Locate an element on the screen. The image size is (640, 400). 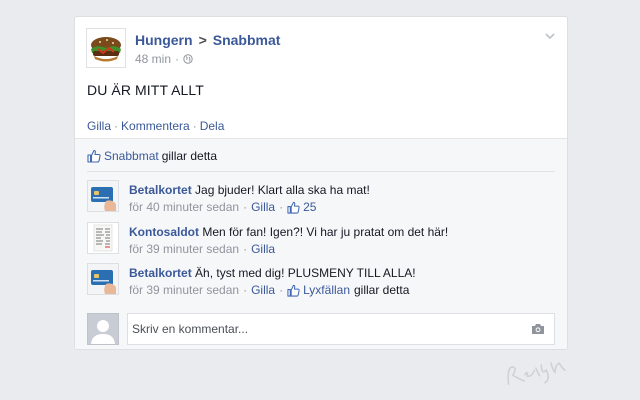
comment-timestamp: för 40 minuter sedan is located at coordinates (184, 207).